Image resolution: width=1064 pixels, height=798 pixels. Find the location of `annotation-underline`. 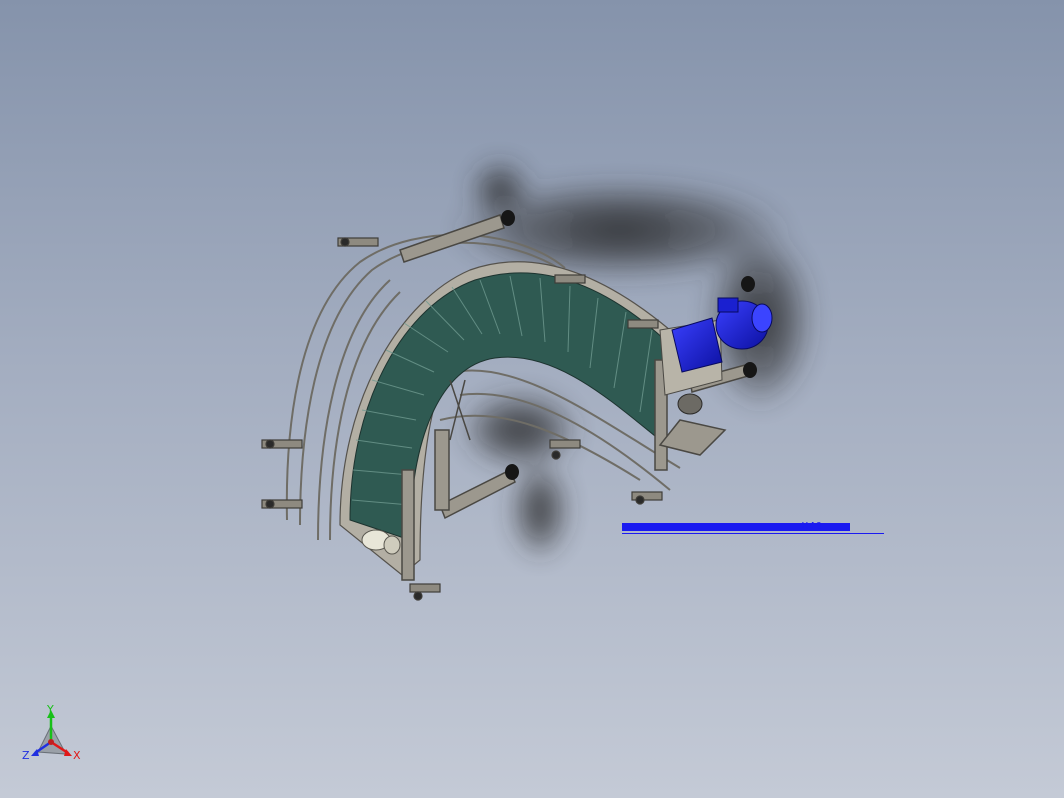

annotation-underline is located at coordinates (753, 533).